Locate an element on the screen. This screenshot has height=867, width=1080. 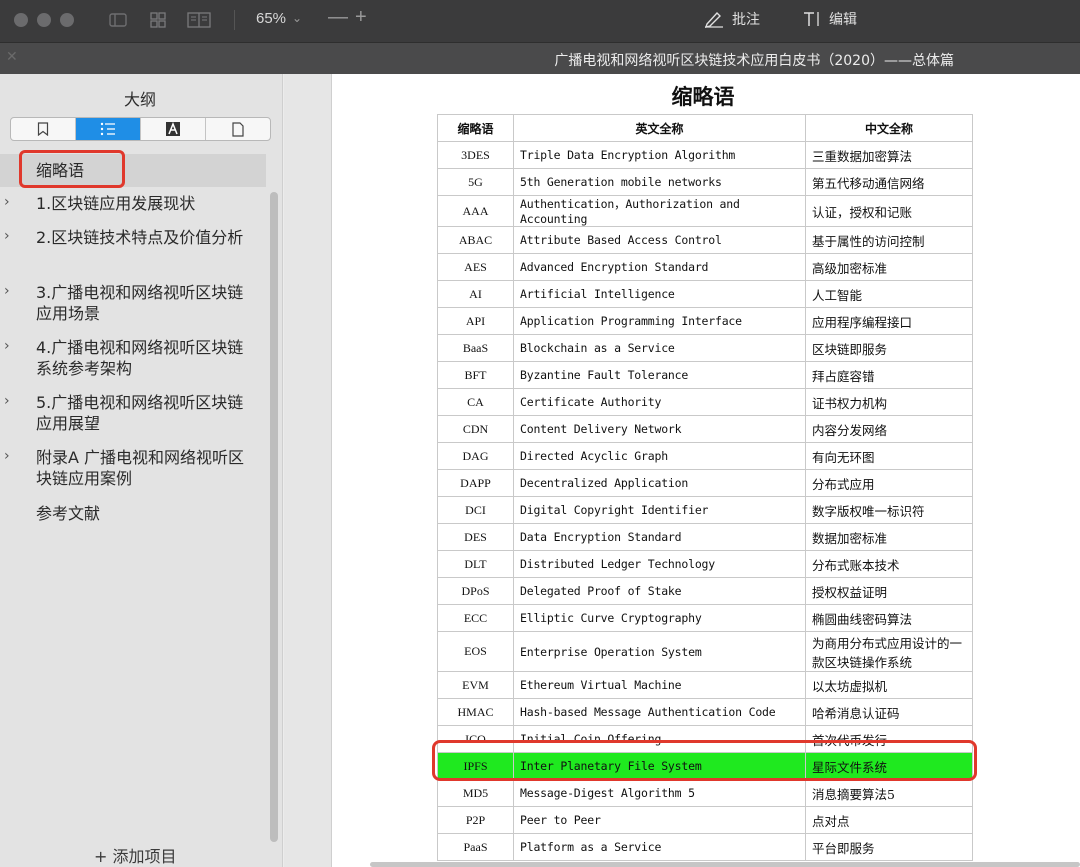
english-name-cell: Initial Coin Offering is located at coordinates (659, 739).